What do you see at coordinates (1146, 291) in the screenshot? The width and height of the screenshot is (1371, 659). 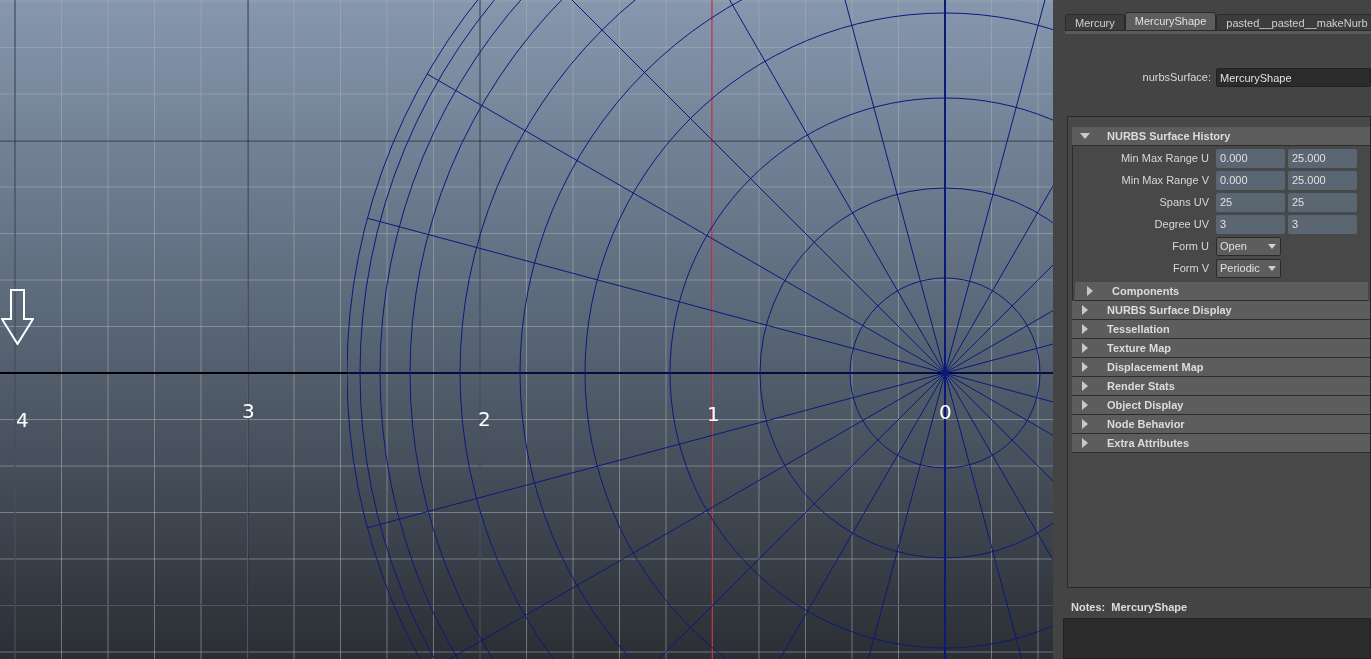 I see `section-title: Components` at bounding box center [1146, 291].